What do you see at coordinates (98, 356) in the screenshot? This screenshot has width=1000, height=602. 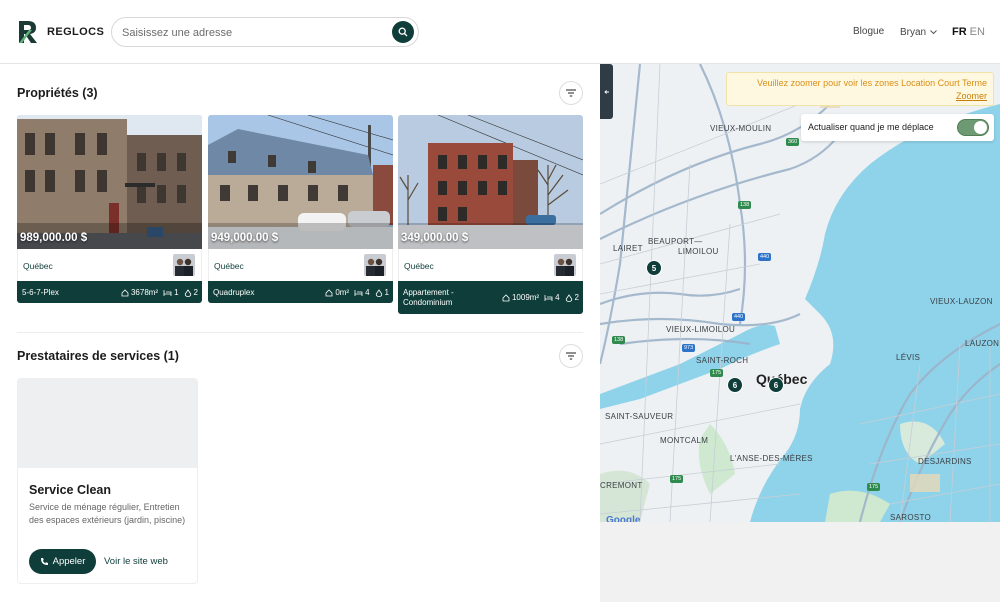 I see `services-title: Prestataires de services (1)` at bounding box center [98, 356].